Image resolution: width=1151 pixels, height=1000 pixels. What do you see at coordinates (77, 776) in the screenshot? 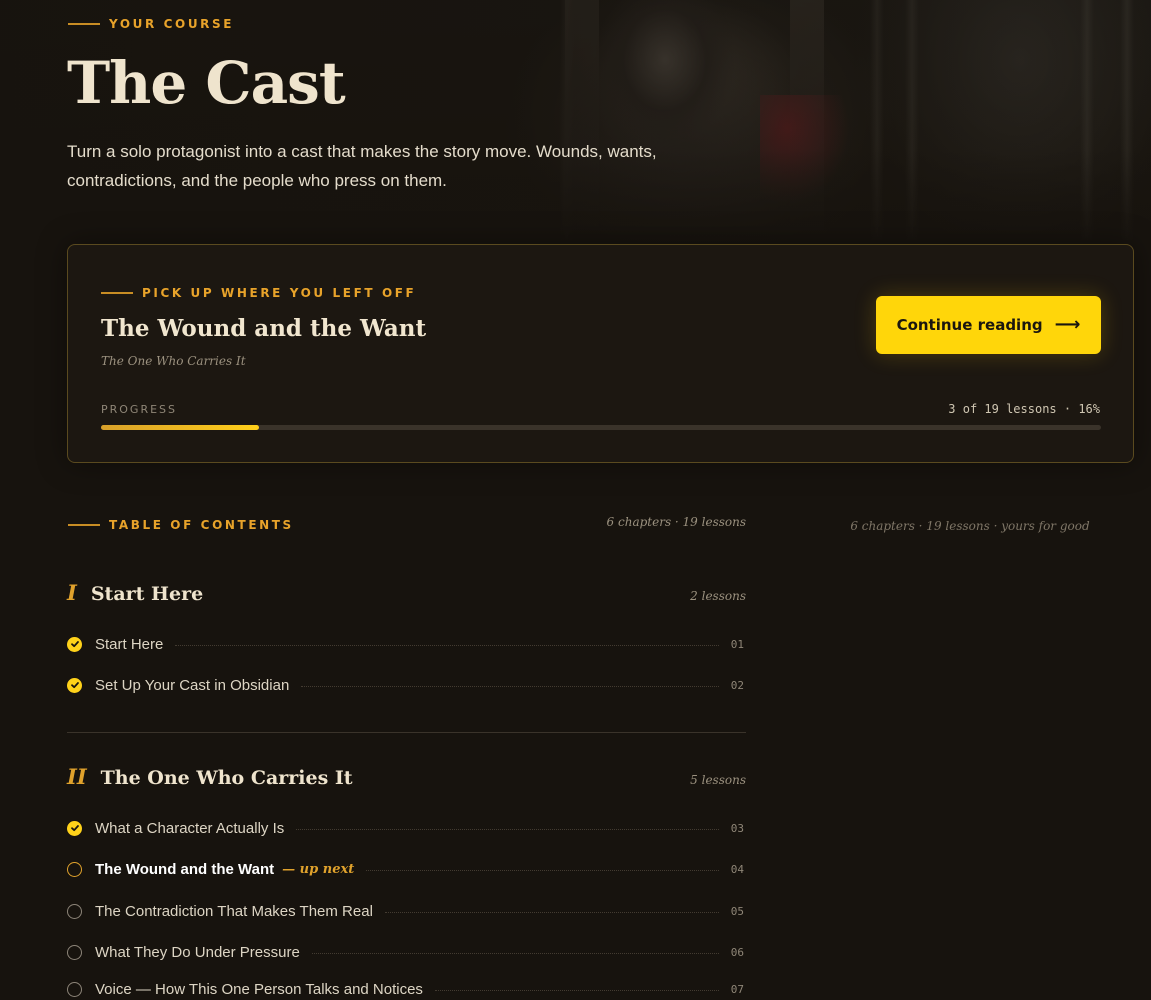
I see `chapter-numeral: II` at bounding box center [77, 776].